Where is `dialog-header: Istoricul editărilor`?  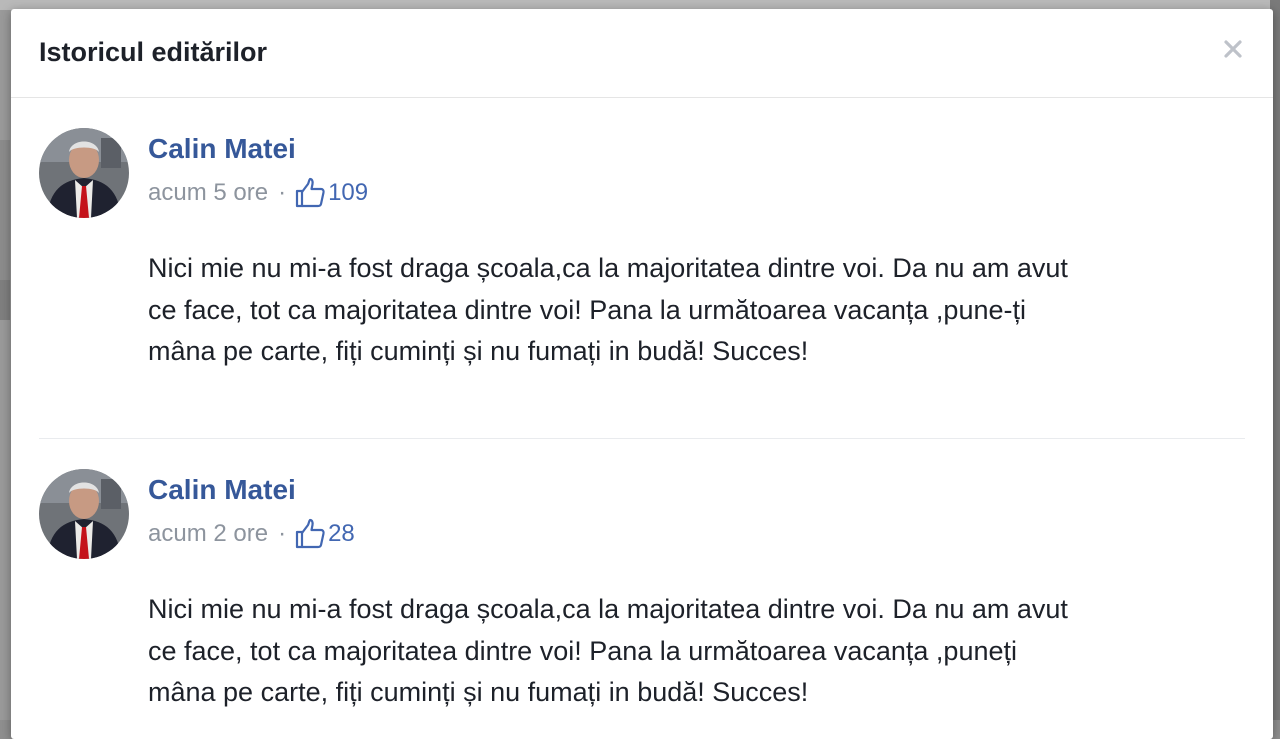 dialog-header: Istoricul editărilor is located at coordinates (642, 53).